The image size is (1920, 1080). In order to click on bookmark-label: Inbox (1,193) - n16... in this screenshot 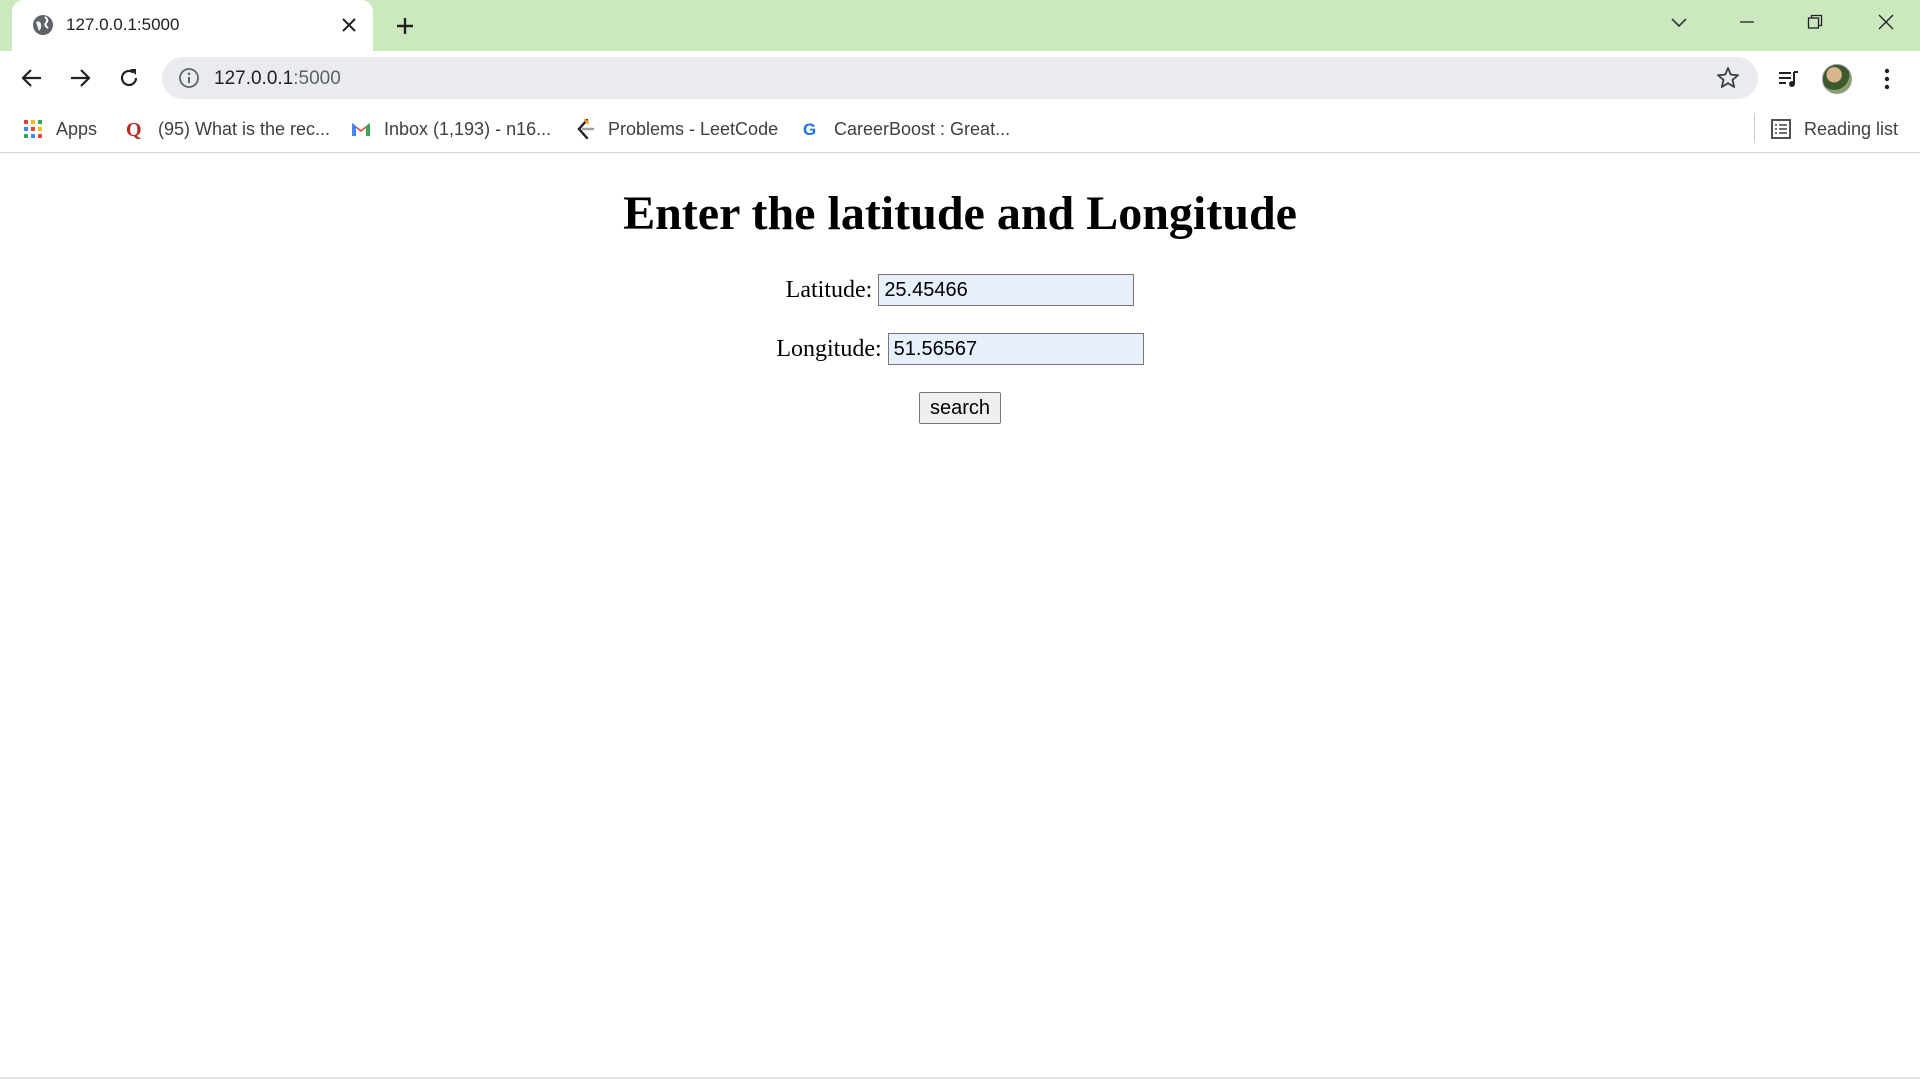, I will do `click(468, 128)`.